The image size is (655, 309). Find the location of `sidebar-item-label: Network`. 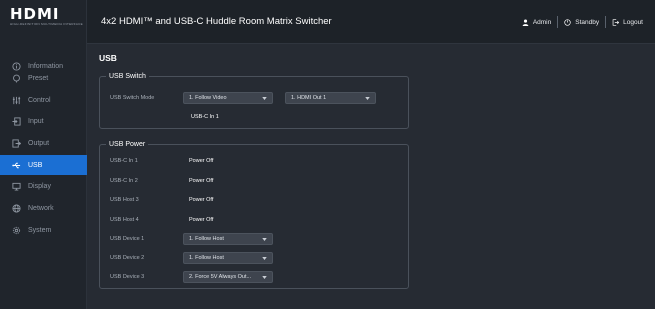

sidebar-item-label: Network is located at coordinates (41, 208).